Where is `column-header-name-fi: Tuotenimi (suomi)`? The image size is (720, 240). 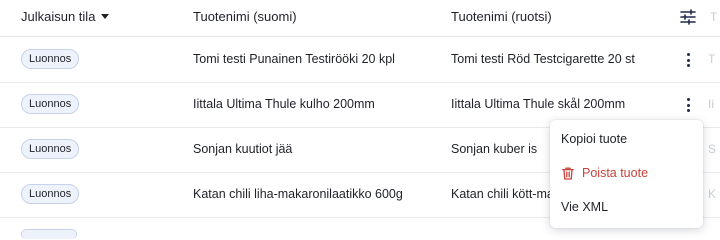
column-header-name-fi: Tuotenimi (suomi) is located at coordinates (245, 18).